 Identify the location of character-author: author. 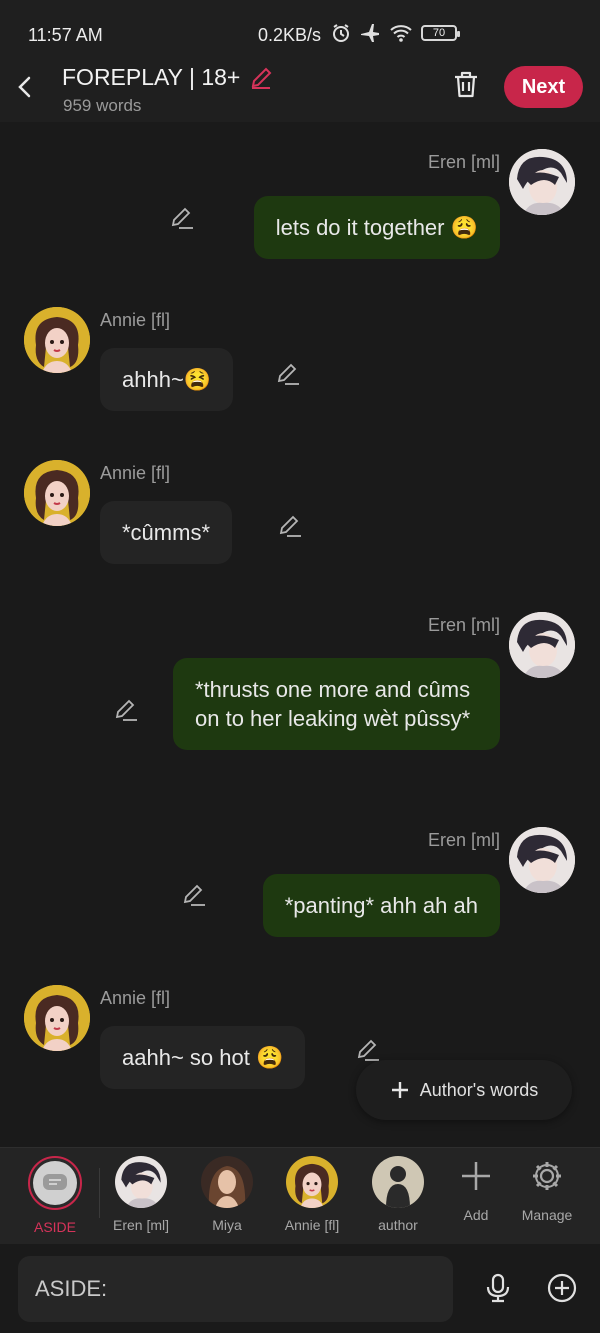
(398, 1194).